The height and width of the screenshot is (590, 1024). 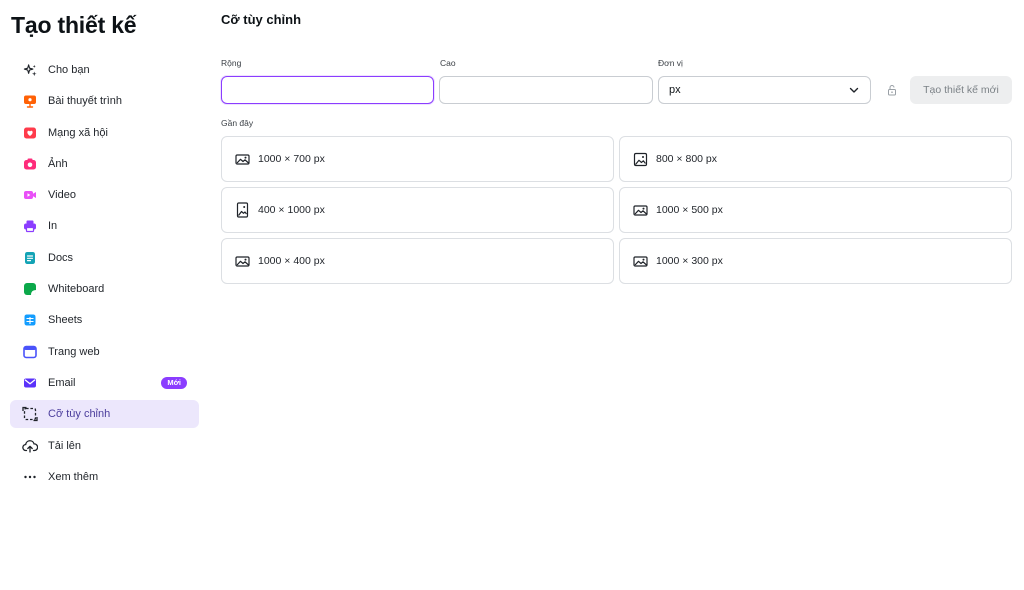 What do you see at coordinates (291, 261) in the screenshot?
I see `recent-size-label: 1000 × 400 px` at bounding box center [291, 261].